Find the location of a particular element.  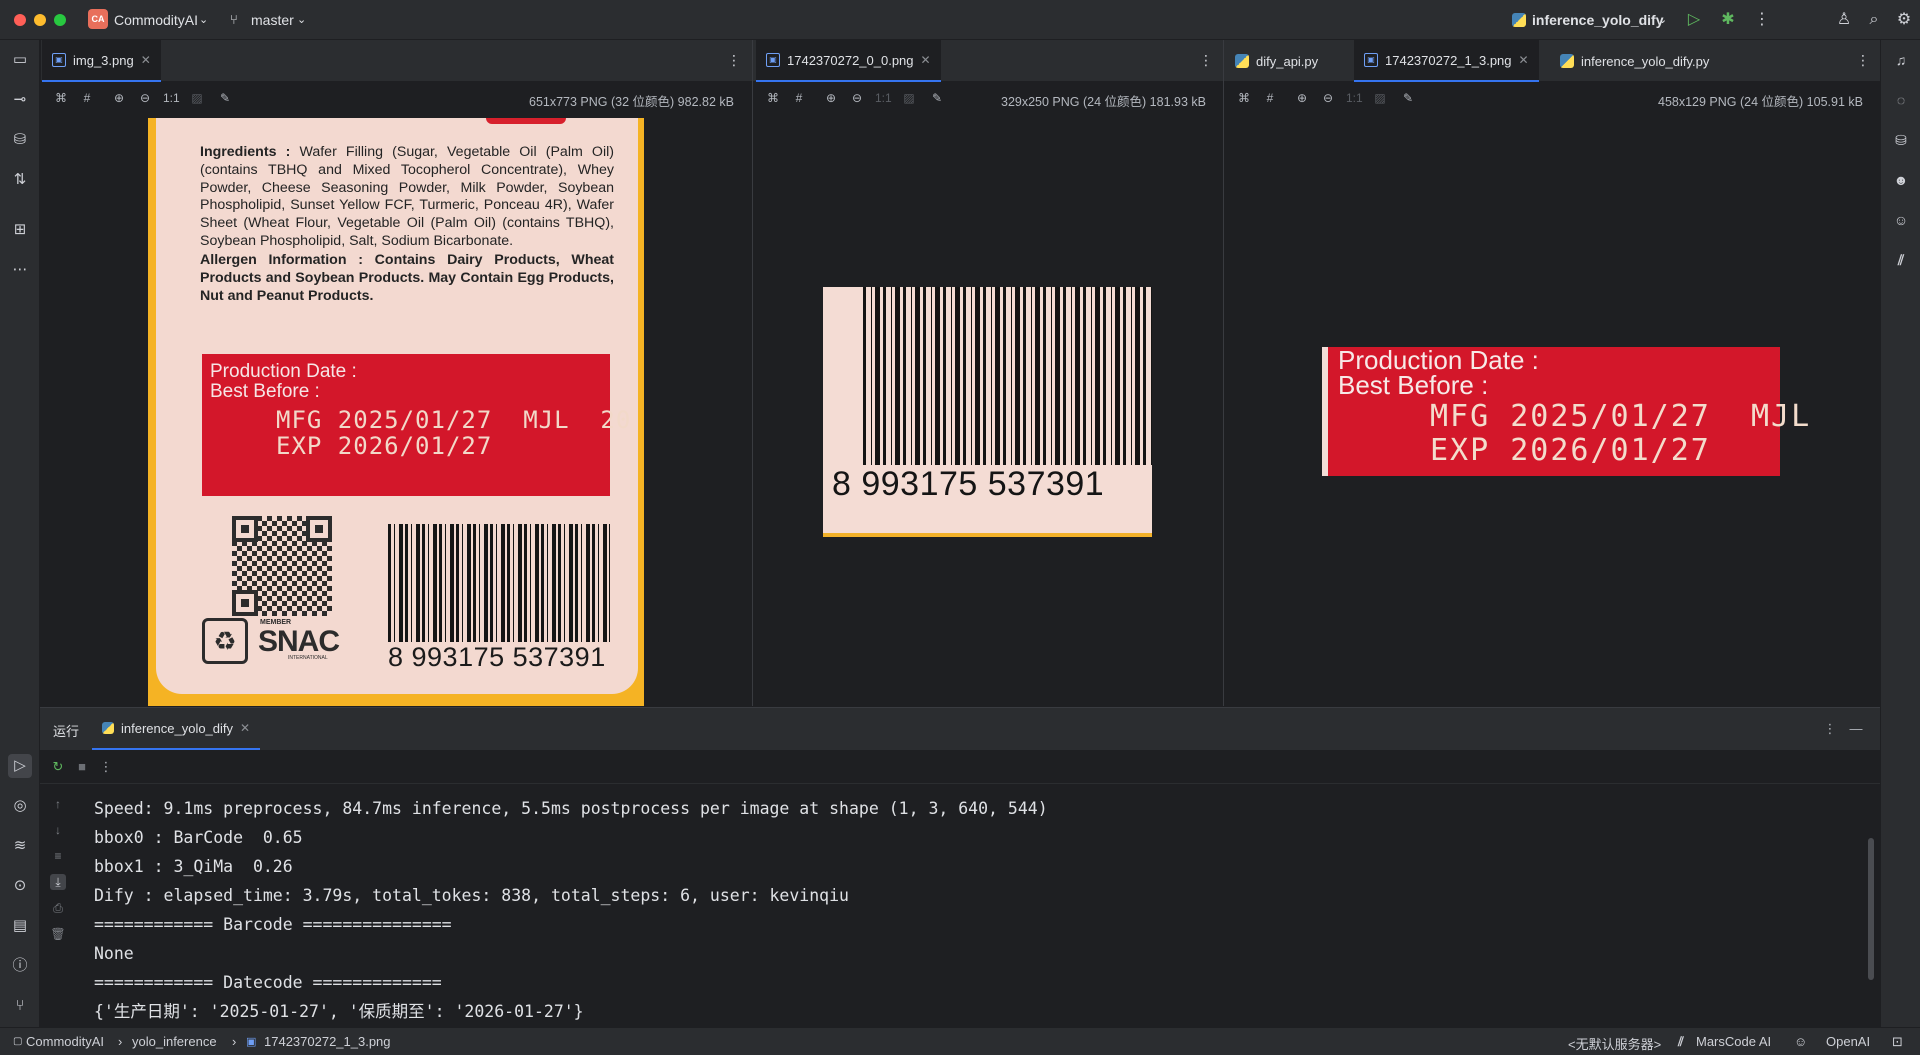

console-scrollbar is located at coordinates (1871, 909).